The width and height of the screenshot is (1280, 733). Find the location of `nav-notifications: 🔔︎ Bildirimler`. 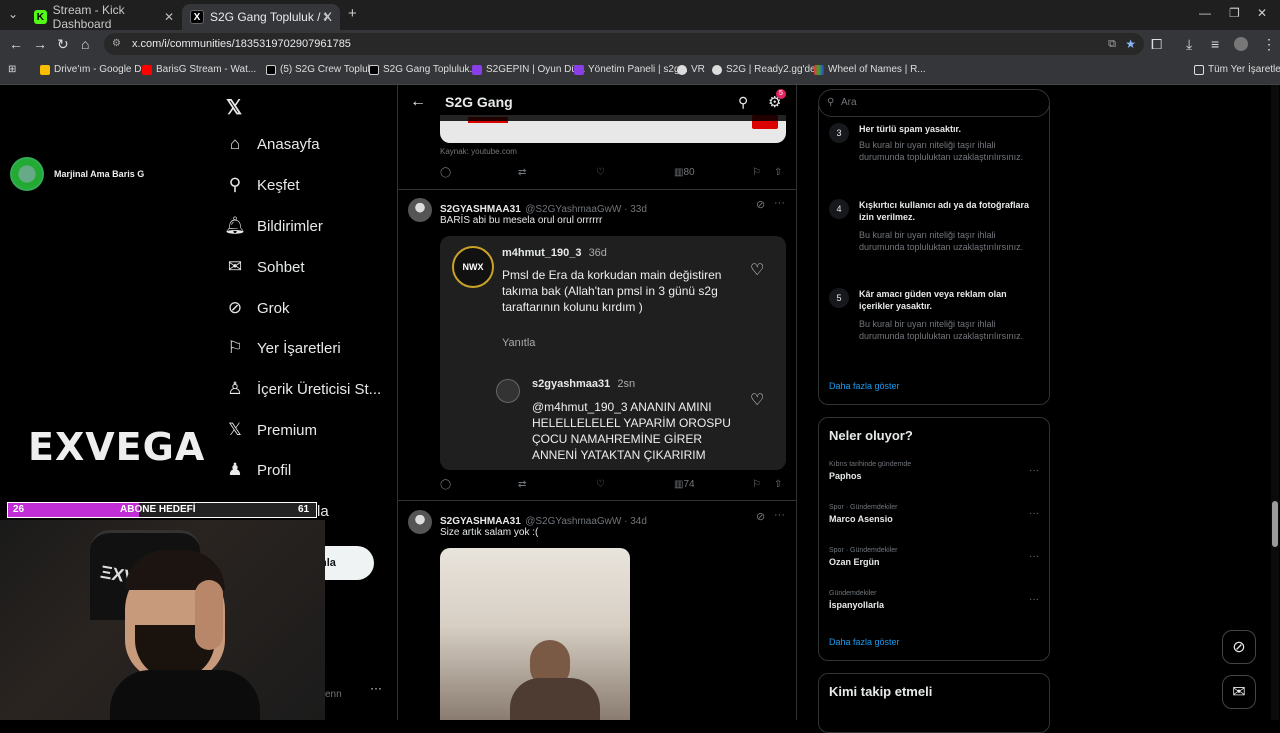

nav-notifications: 🔔︎ Bildirimler is located at coordinates (272, 226).